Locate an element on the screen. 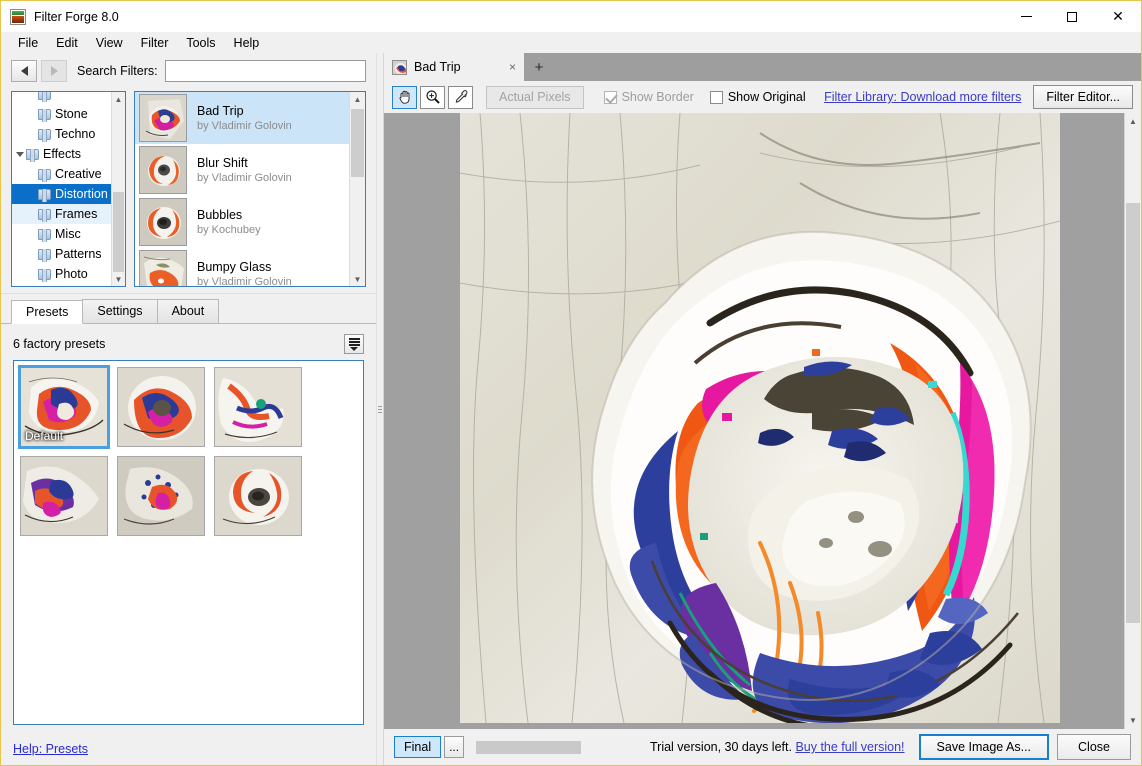  search-input is located at coordinates (265, 71).